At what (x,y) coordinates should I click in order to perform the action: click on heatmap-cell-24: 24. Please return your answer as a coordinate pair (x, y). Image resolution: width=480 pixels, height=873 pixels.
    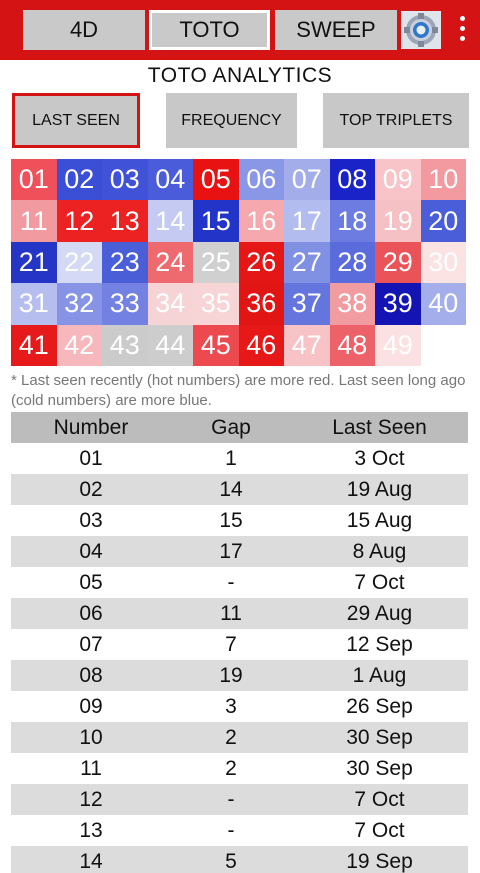
    Looking at the image, I should click on (170, 262).